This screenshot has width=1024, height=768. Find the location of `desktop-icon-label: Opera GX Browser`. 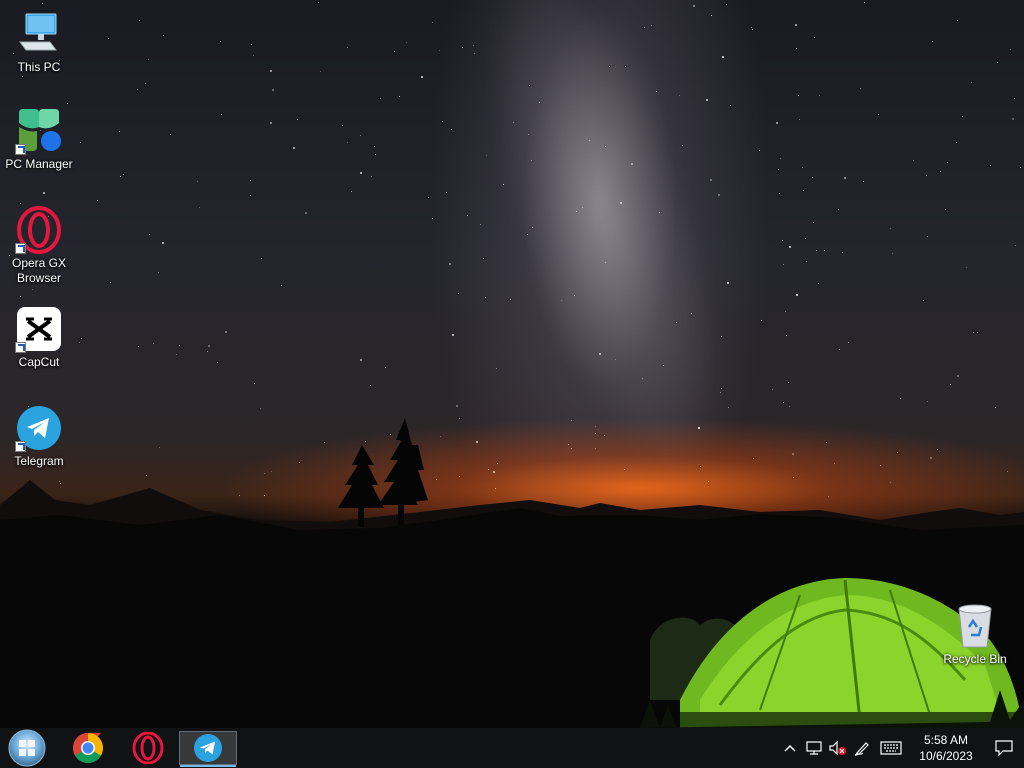

desktop-icon-label: Opera GX Browser is located at coordinates (39, 270).